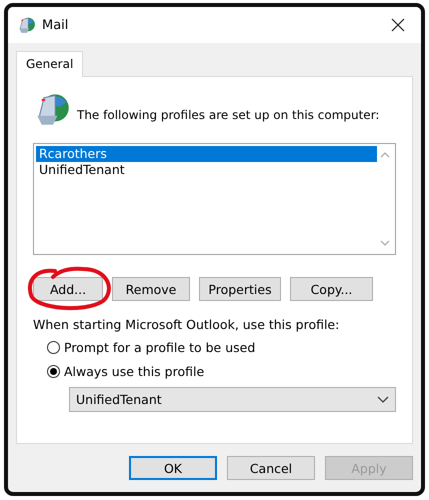 This screenshot has height=500, width=429. What do you see at coordinates (232, 399) in the screenshot?
I see `profile-dropdown: UnifiedTenant` at bounding box center [232, 399].